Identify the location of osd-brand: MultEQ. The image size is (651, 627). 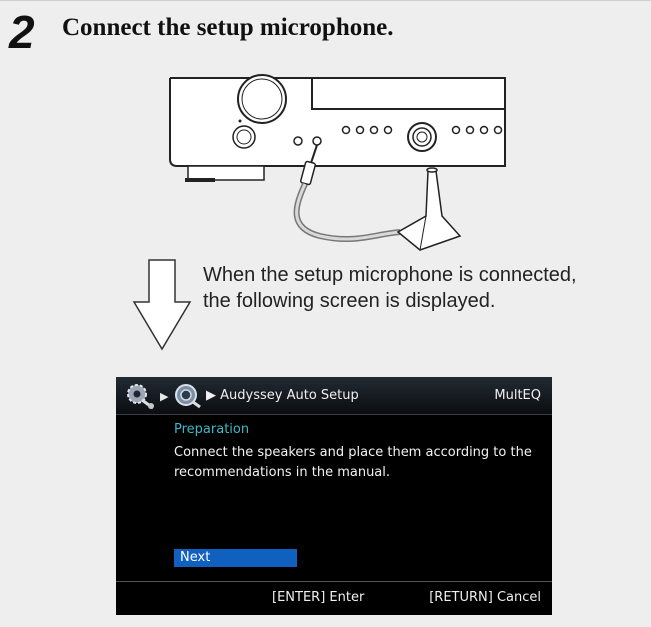
(517, 395).